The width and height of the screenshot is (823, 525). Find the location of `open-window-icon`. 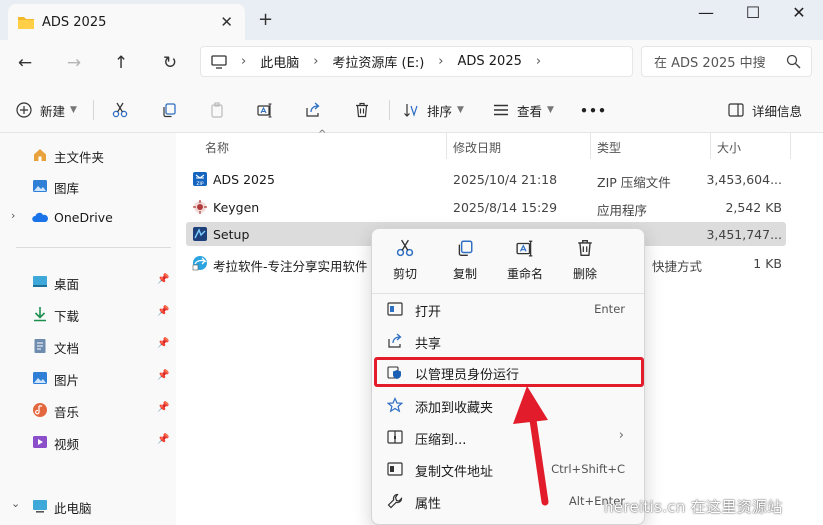

open-window-icon is located at coordinates (395, 309).